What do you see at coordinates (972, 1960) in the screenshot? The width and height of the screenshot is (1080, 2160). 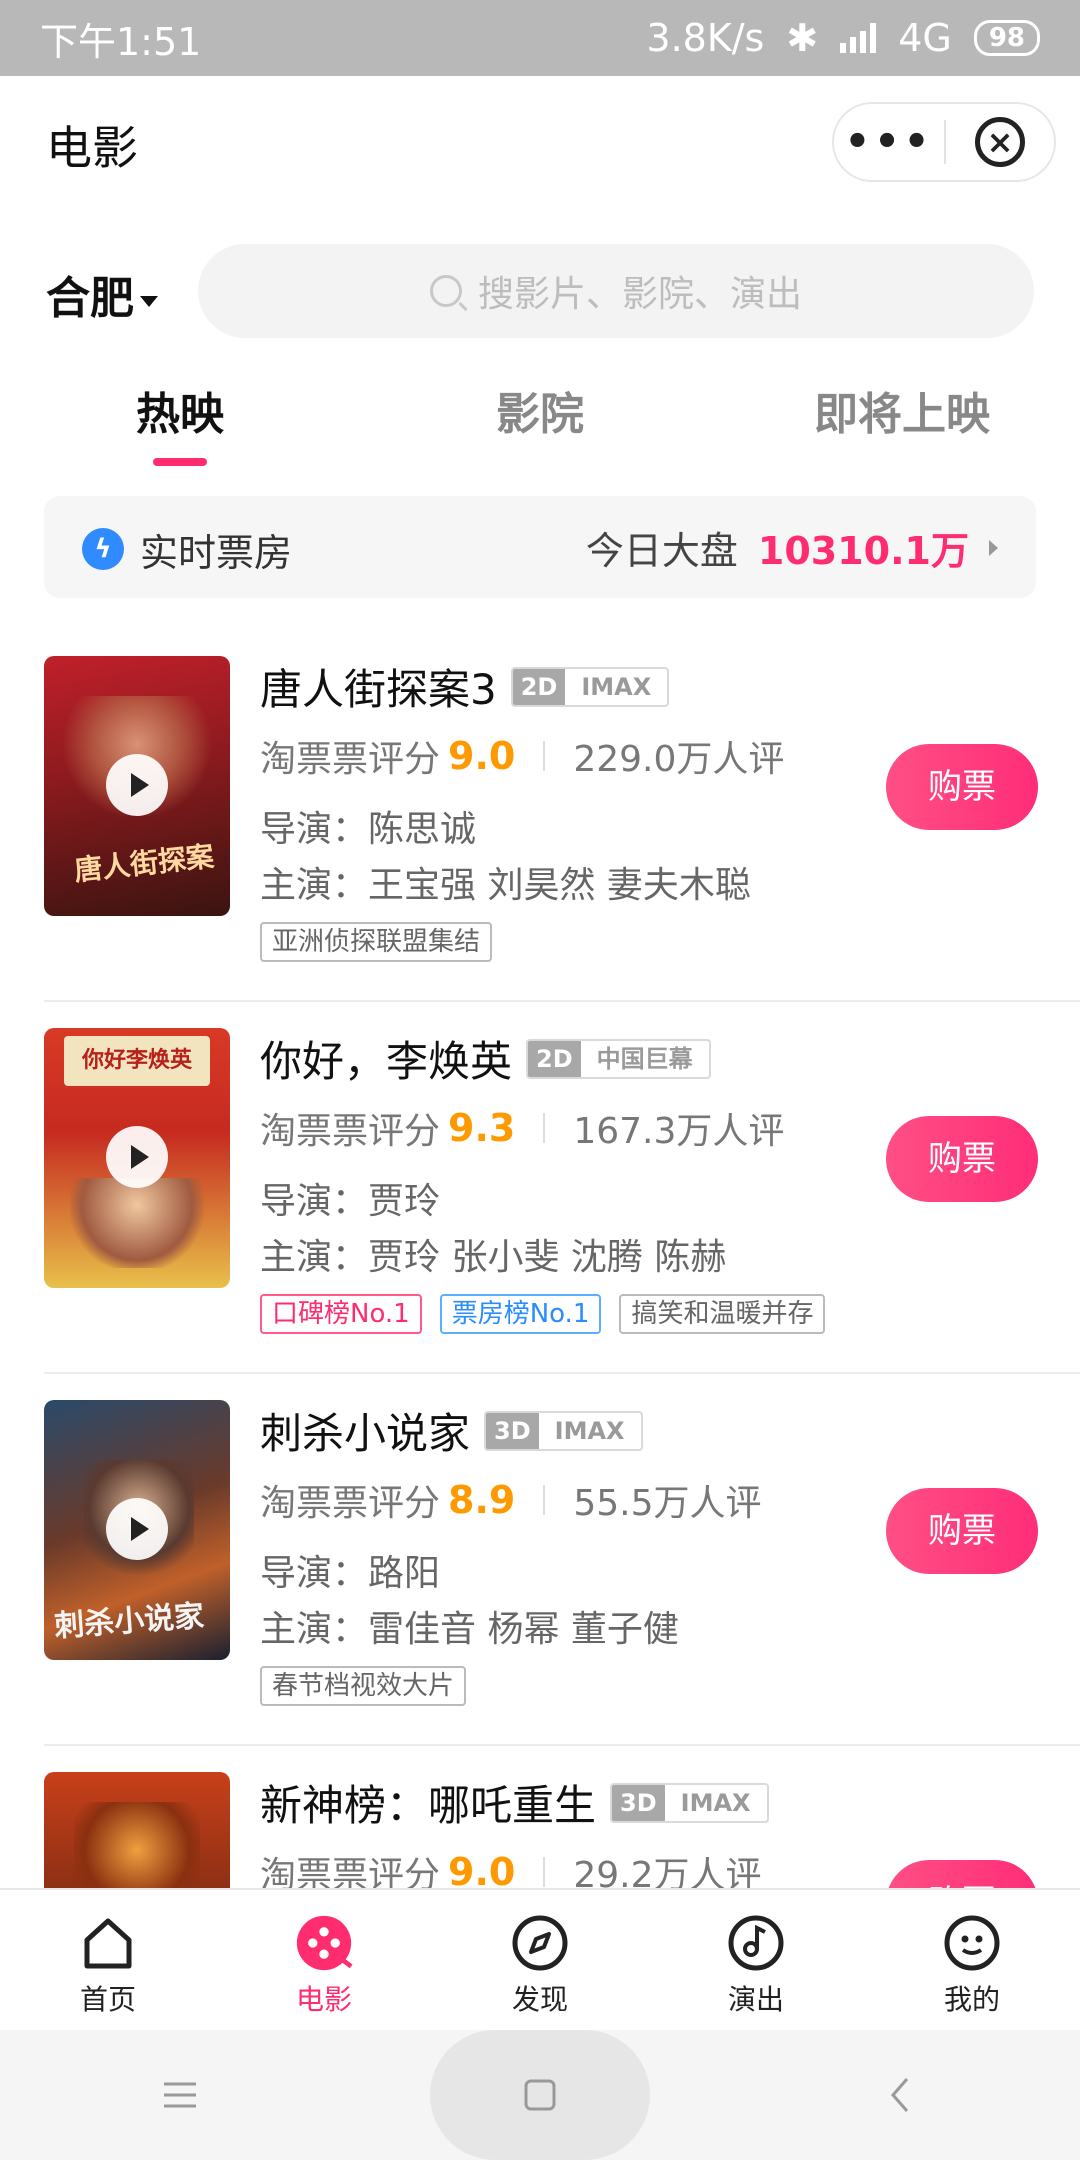 I see `nav-mine: 我的` at bounding box center [972, 1960].